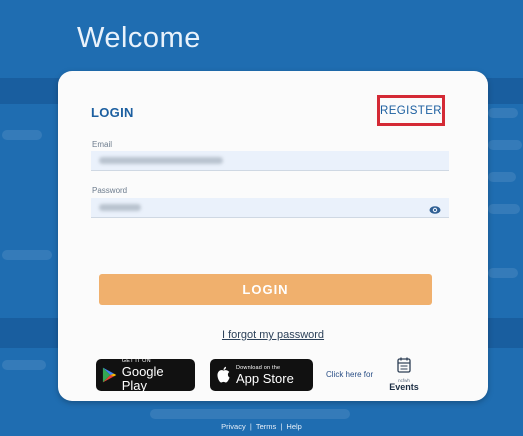 Image resolution: width=523 pixels, height=436 pixels. I want to click on app-store-badge: Download on the App Store, so click(261, 375).